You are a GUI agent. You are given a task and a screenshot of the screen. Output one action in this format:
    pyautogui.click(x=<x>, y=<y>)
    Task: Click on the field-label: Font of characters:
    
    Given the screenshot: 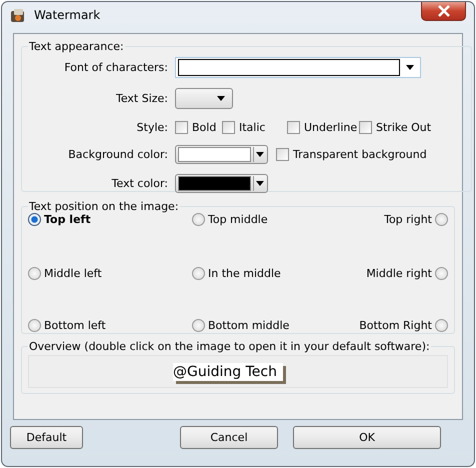 What is the action you would take?
    pyautogui.click(x=115, y=67)
    